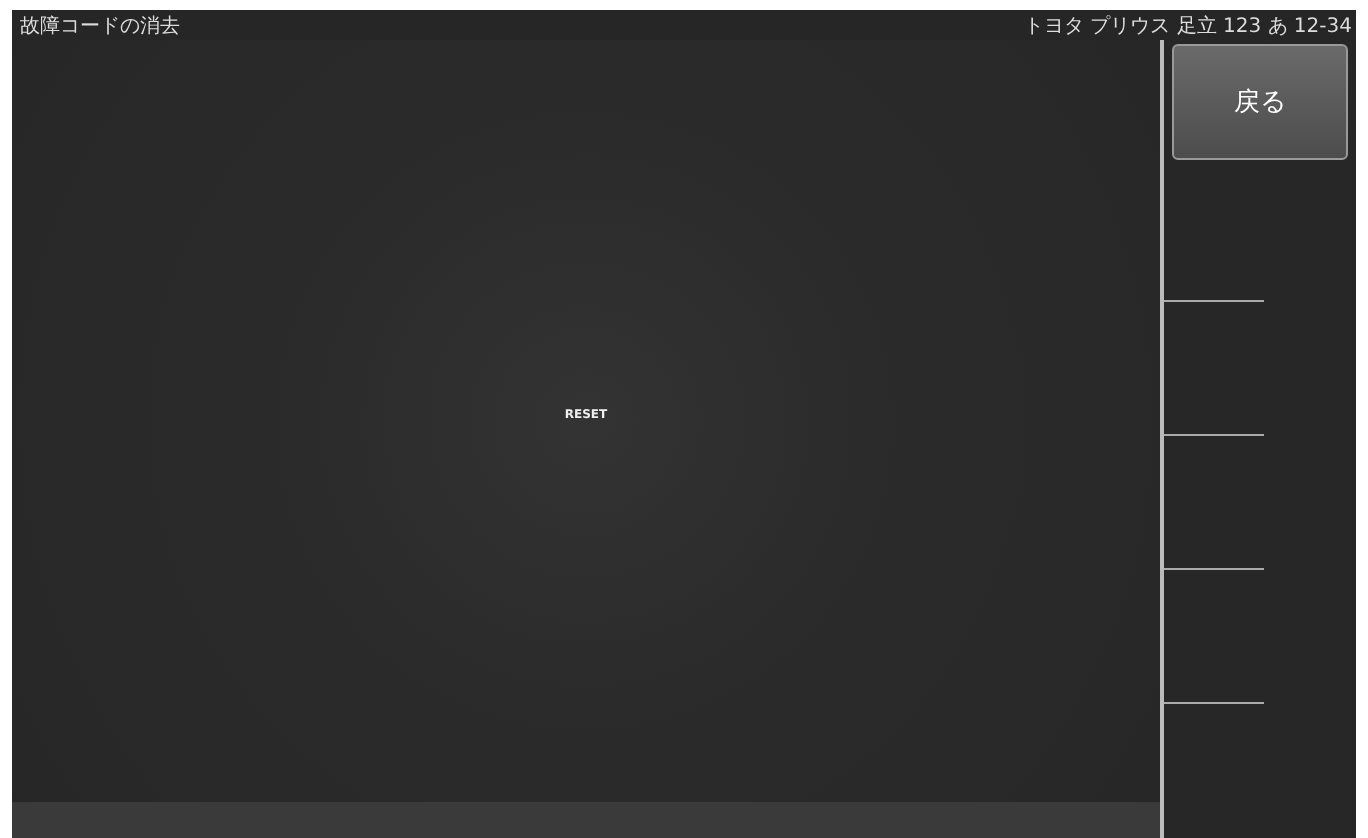 The width and height of the screenshot is (1368, 838). What do you see at coordinates (1260, 102) in the screenshot?
I see `back-button: 戻る` at bounding box center [1260, 102].